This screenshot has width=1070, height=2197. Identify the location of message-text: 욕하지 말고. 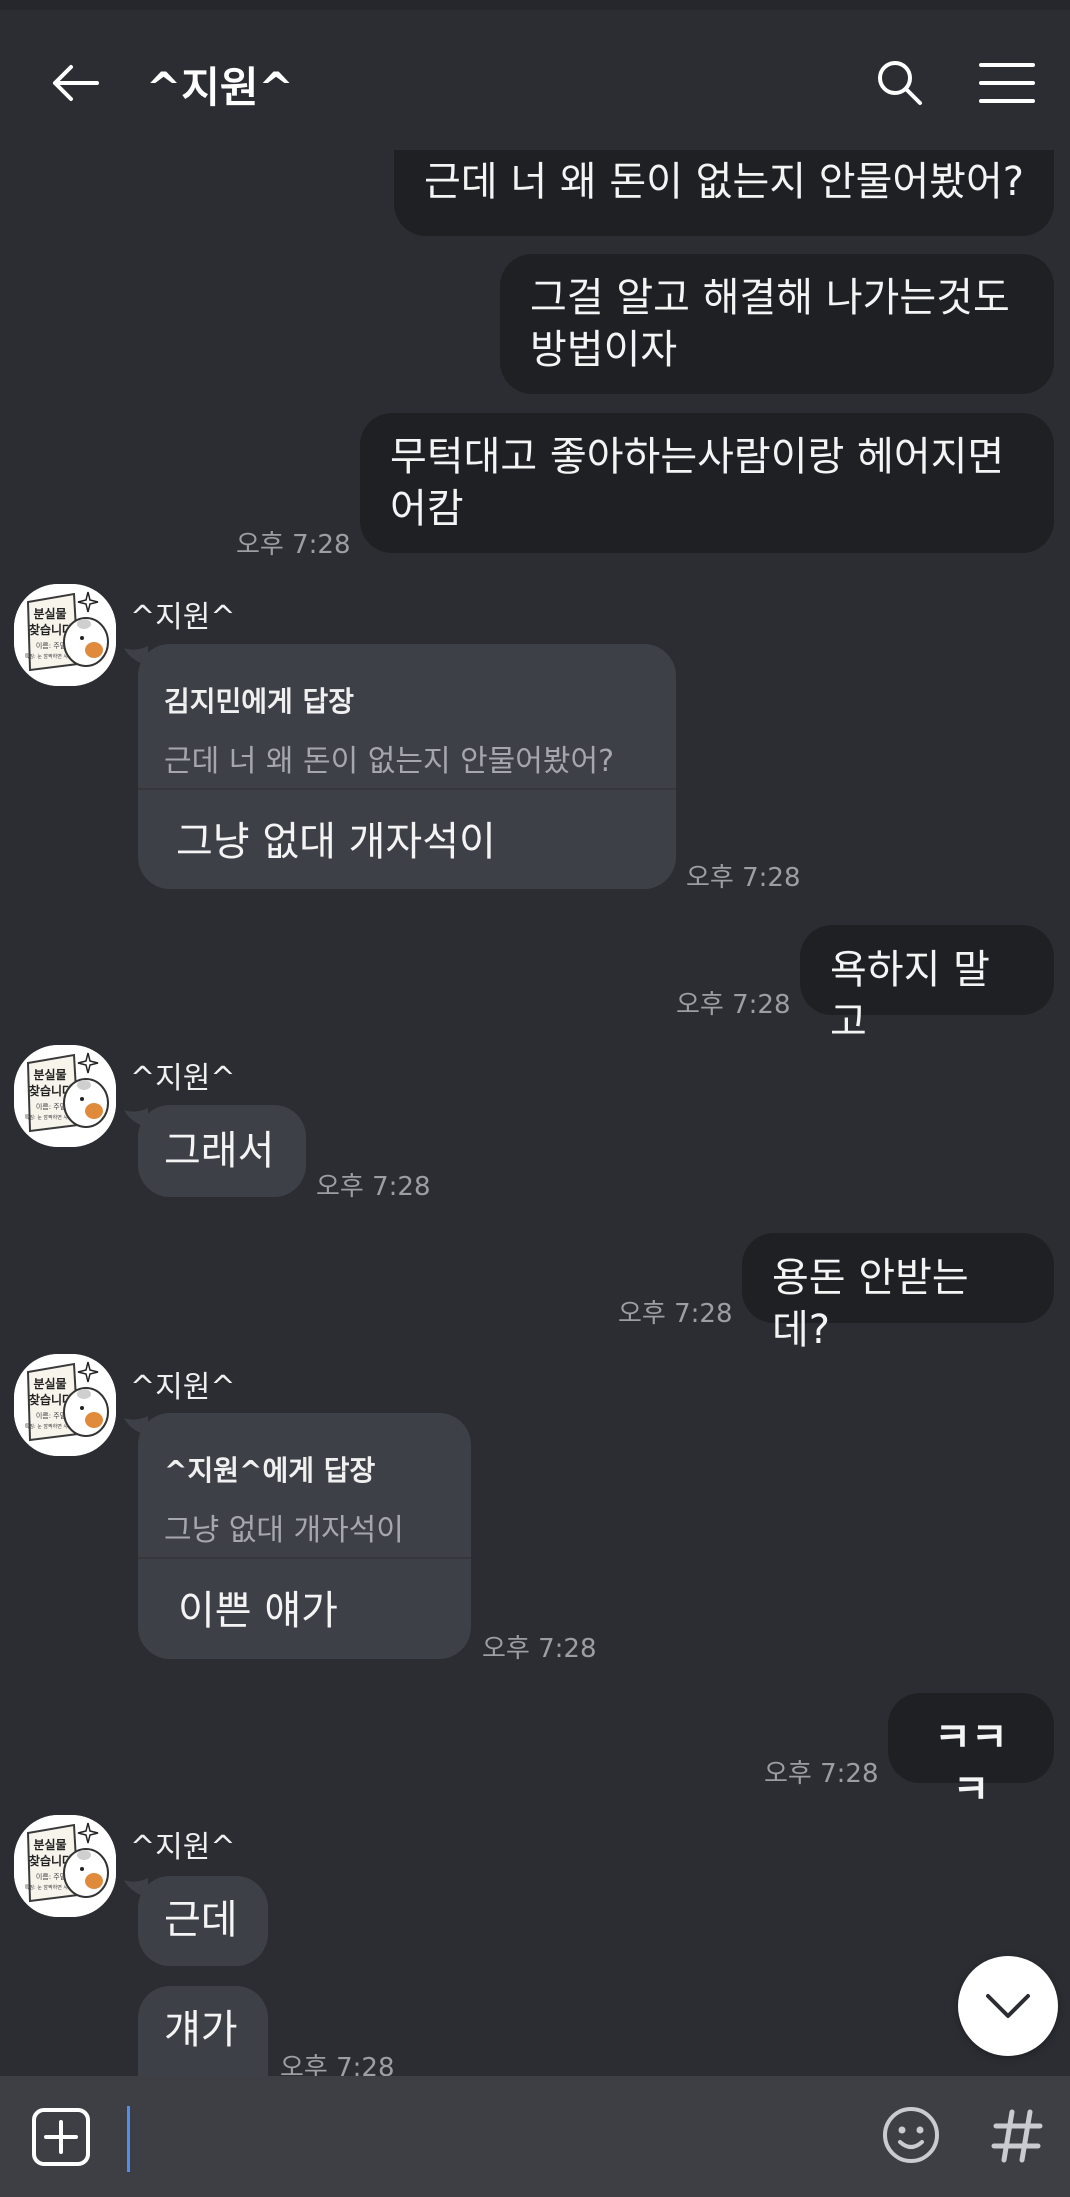
(910, 996).